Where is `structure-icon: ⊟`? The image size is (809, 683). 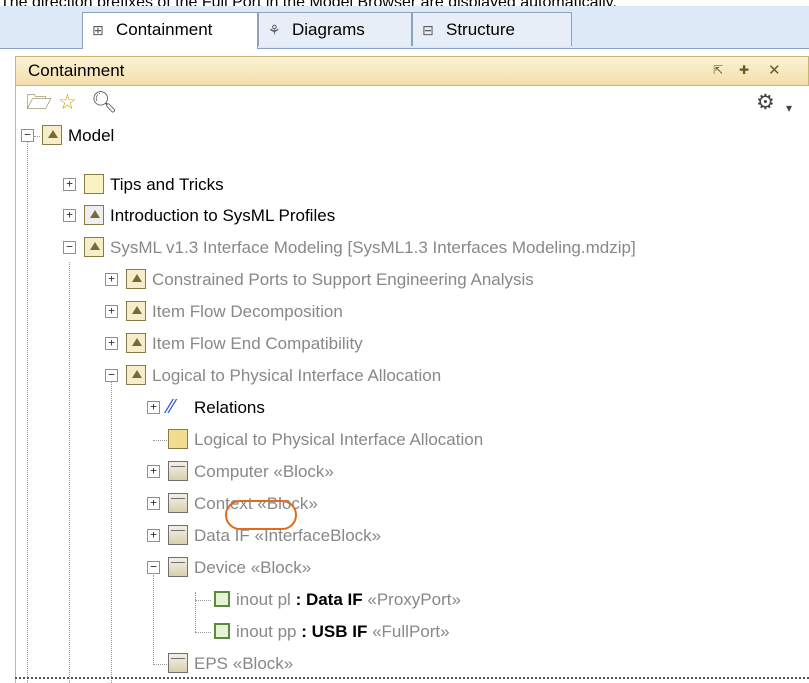
structure-icon: ⊟ is located at coordinates (428, 30).